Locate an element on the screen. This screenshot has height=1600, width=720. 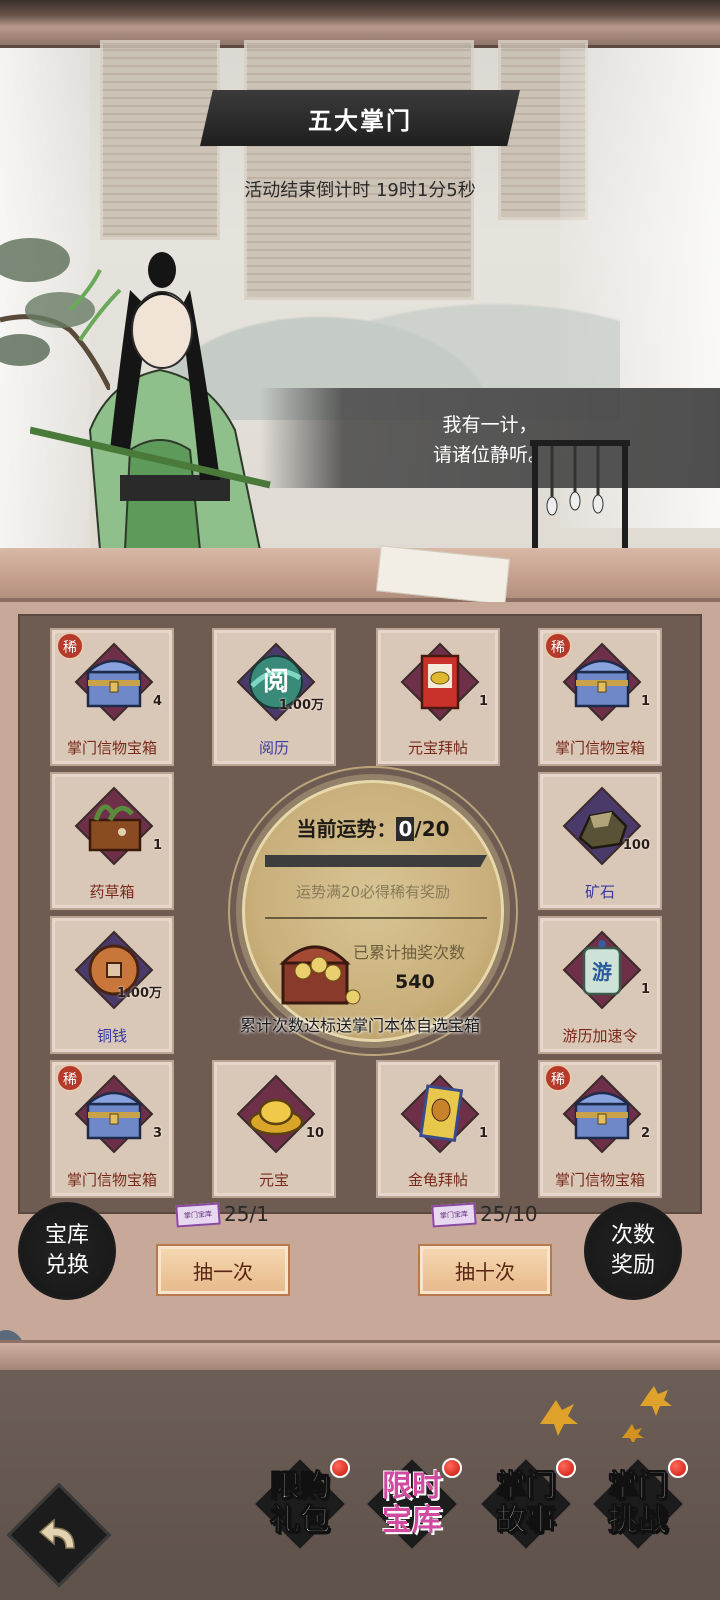
vault-exchange-line-1: 宝库 is located at coordinates (66, 1235).